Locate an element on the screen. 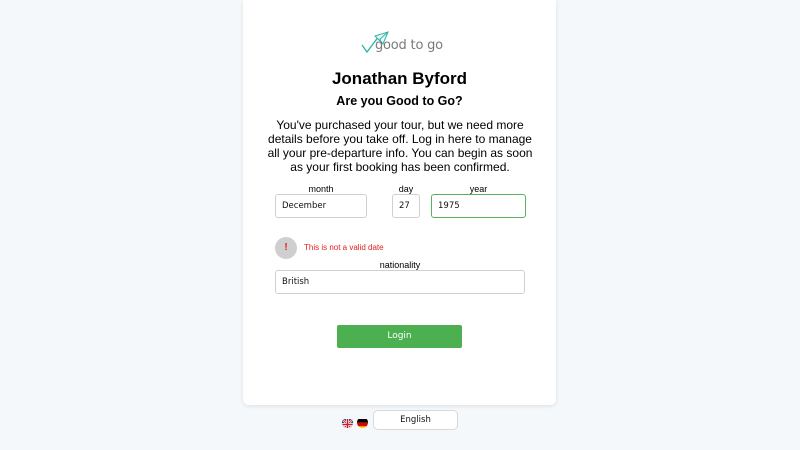 The height and width of the screenshot is (450, 800). year-label: year is located at coordinates (478, 189).